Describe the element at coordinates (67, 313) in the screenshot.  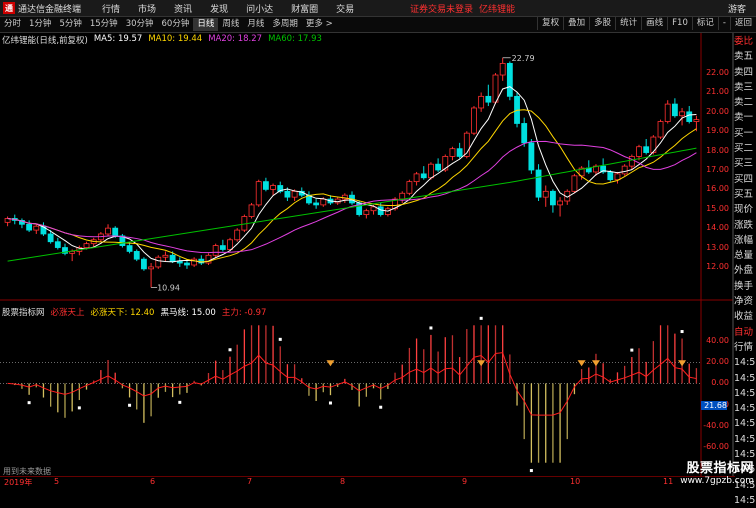
I see `indicator-line1: 必涨天上` at that location.